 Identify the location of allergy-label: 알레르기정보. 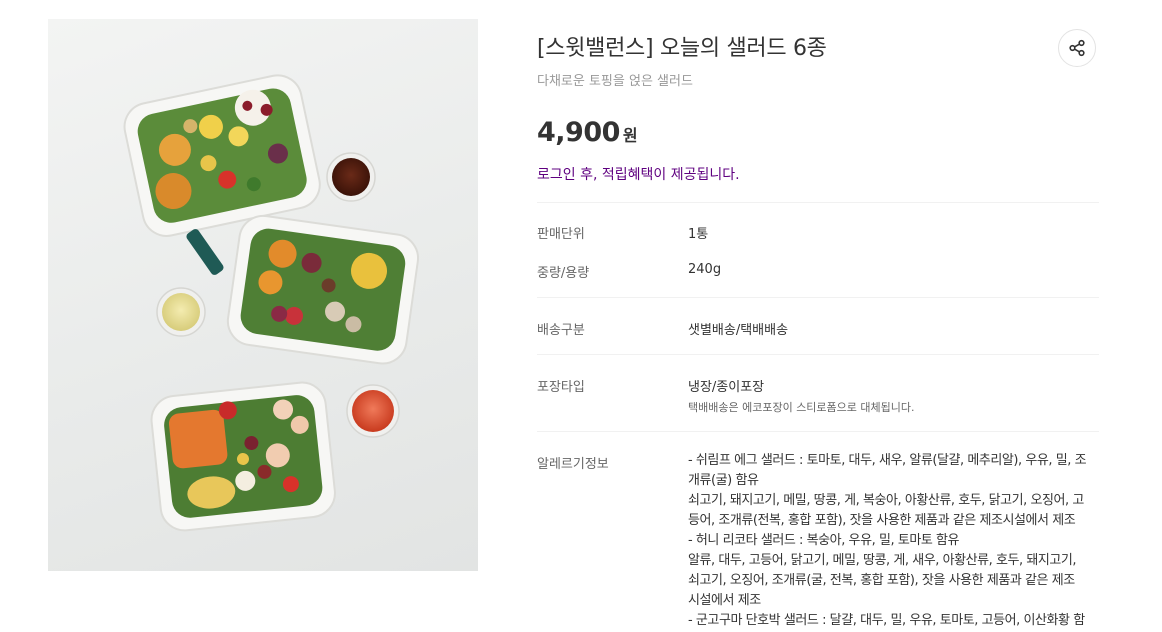
(573, 464).